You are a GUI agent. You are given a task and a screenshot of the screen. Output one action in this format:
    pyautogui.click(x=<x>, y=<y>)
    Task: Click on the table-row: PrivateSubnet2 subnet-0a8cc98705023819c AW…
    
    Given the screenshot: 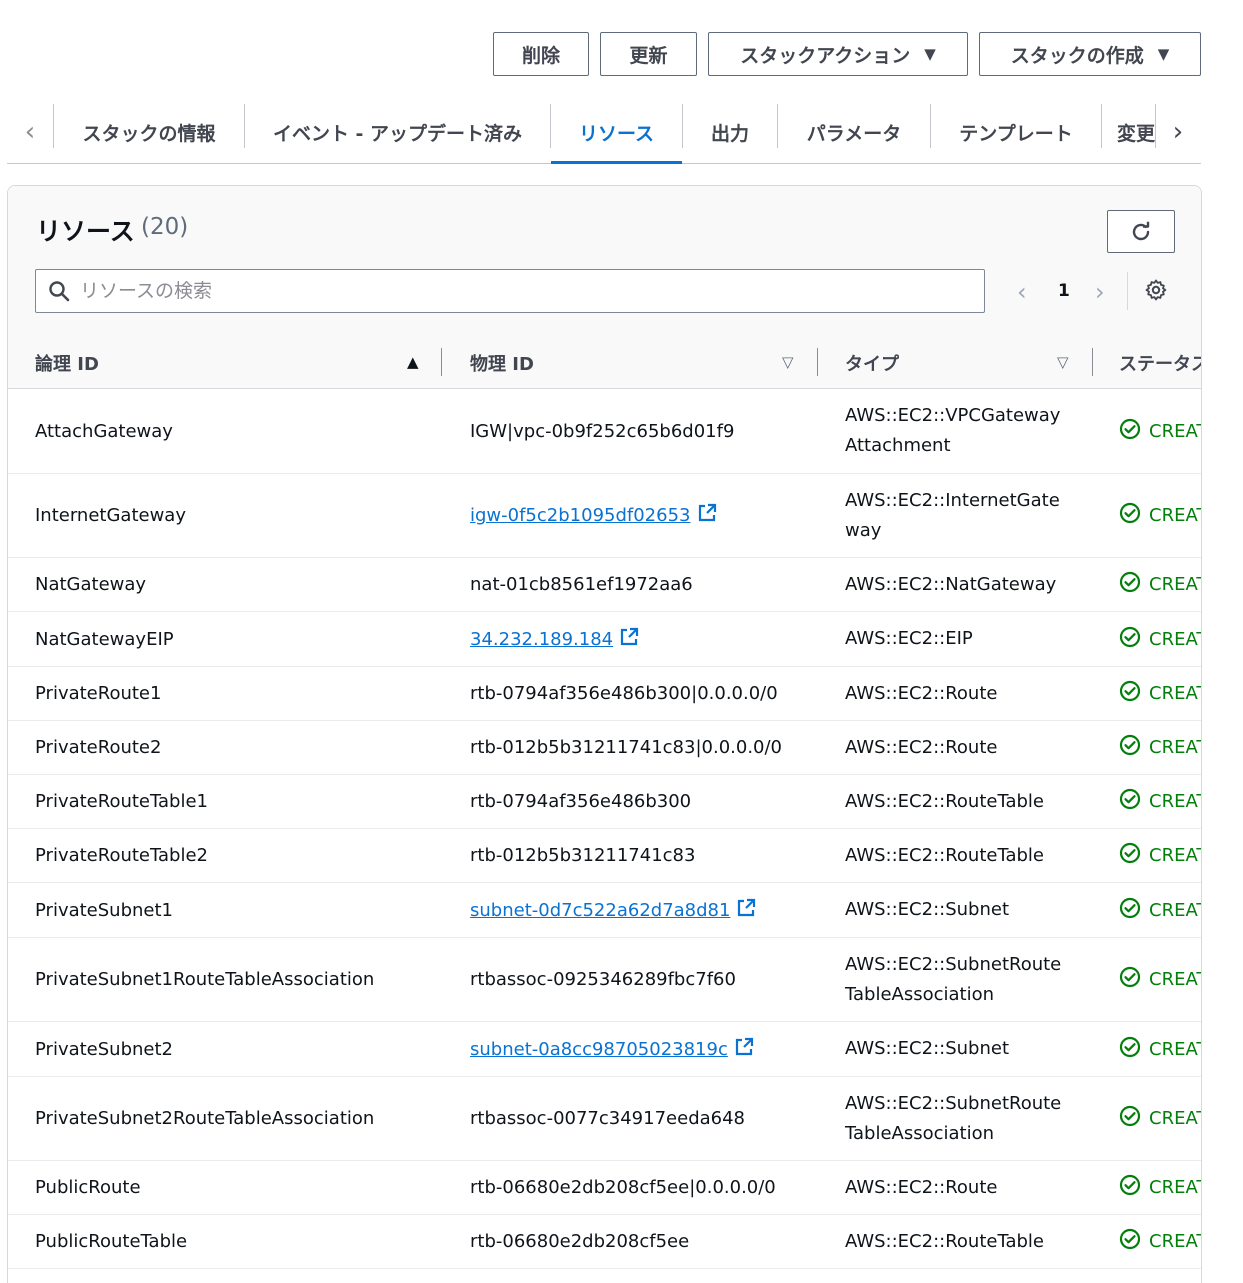 What is the action you would take?
    pyautogui.click(x=604, y=1049)
    